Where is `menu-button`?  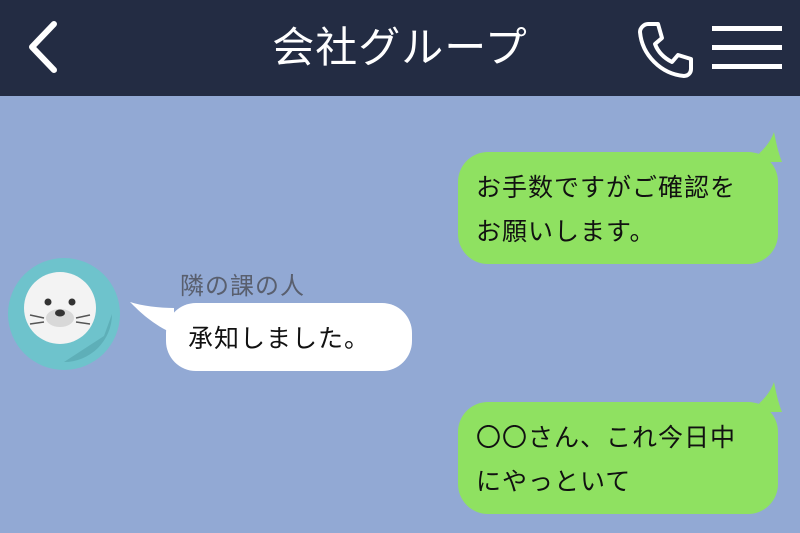 menu-button is located at coordinates (747, 48).